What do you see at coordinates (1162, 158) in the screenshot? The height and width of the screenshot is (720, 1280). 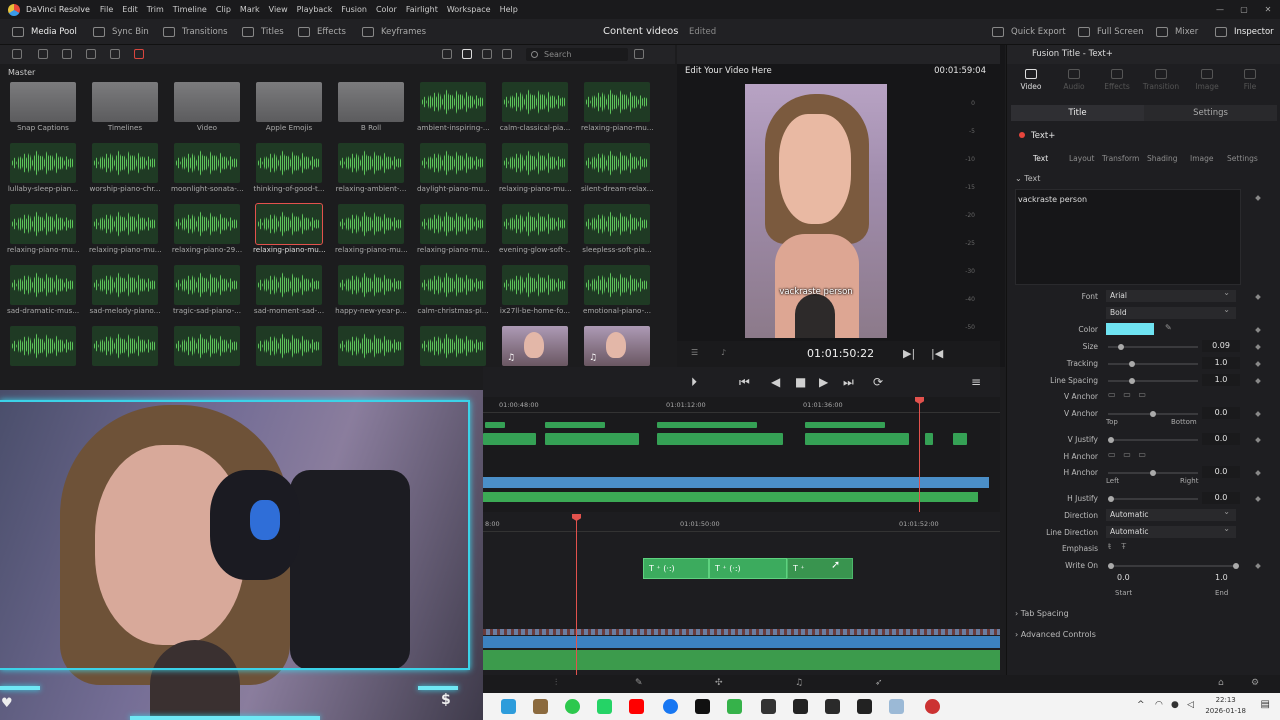 I see `subtab-shading: Shading` at bounding box center [1162, 158].